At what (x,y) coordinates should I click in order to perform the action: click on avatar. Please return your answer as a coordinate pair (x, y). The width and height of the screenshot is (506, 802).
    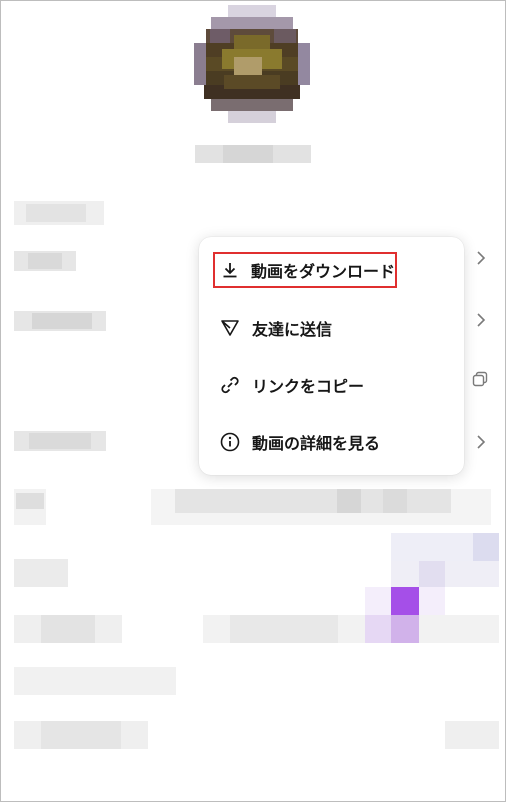
    Looking at the image, I should click on (252, 64).